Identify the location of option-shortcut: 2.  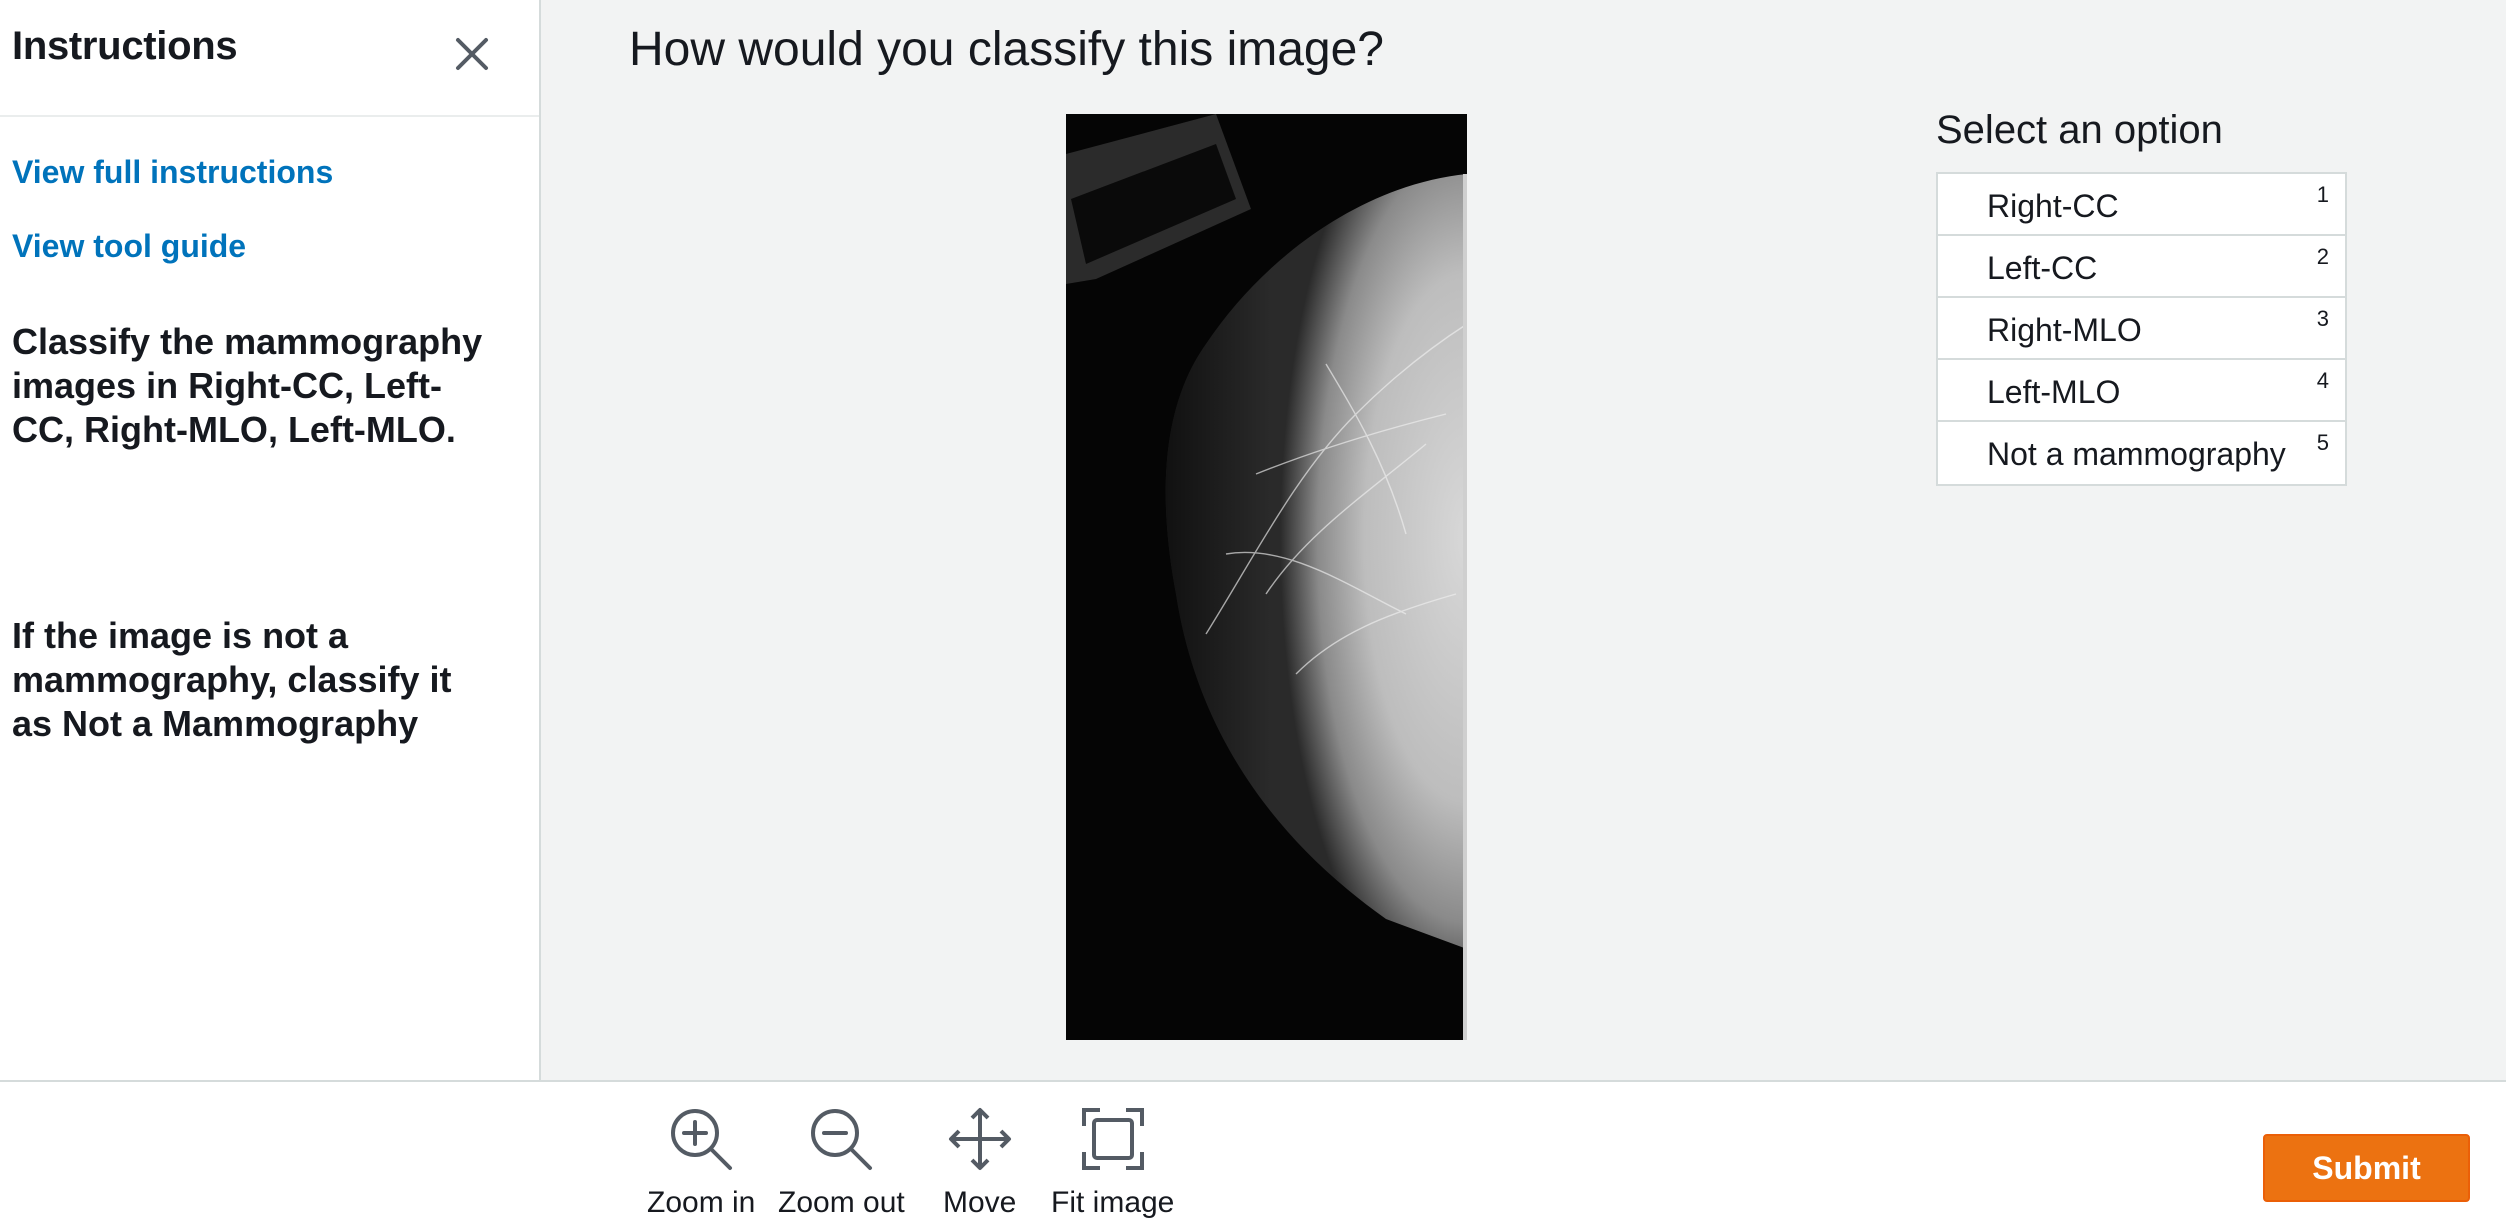
(2322, 256).